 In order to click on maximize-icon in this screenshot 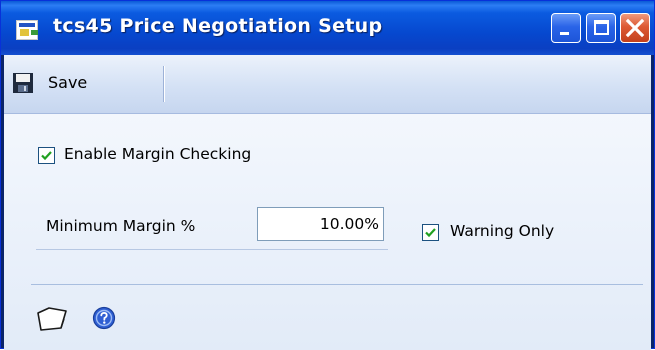, I will do `click(601, 27)`.